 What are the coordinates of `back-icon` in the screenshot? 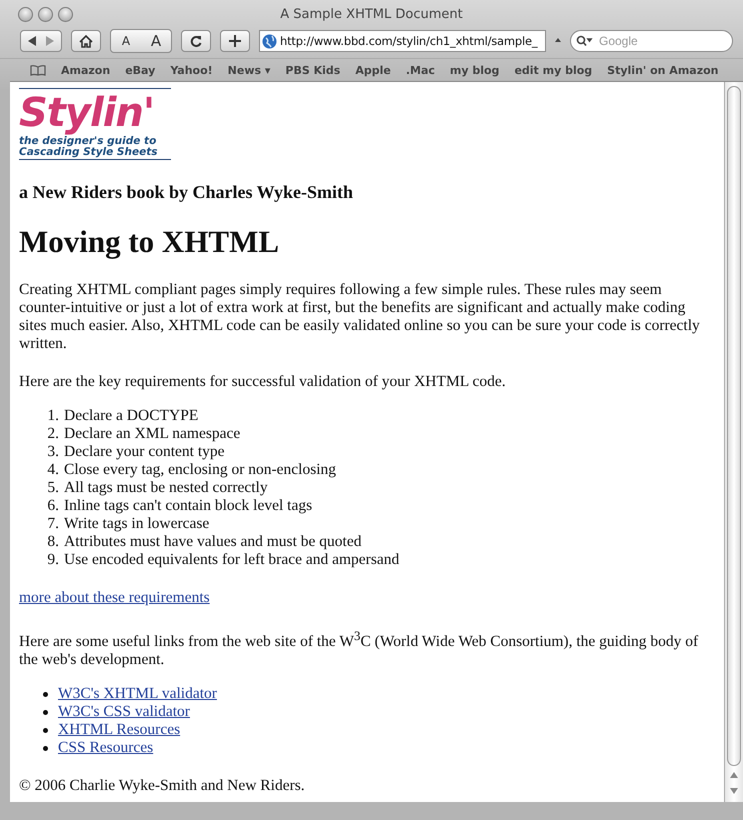 It's located at (32, 41).